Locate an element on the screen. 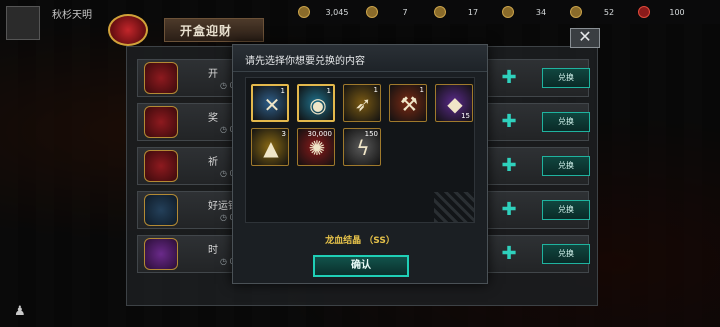  gold-shard-icon: ▲ is located at coordinates (271, 148).